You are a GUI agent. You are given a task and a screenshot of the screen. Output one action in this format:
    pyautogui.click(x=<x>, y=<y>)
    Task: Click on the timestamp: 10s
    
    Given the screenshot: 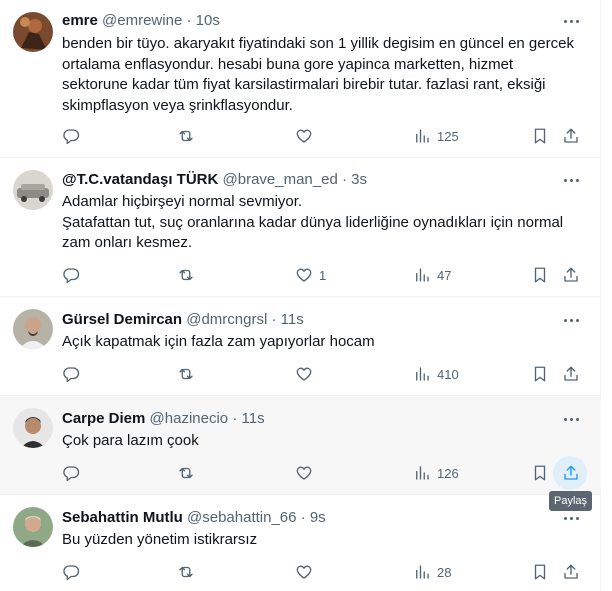 What is the action you would take?
    pyautogui.click(x=208, y=20)
    